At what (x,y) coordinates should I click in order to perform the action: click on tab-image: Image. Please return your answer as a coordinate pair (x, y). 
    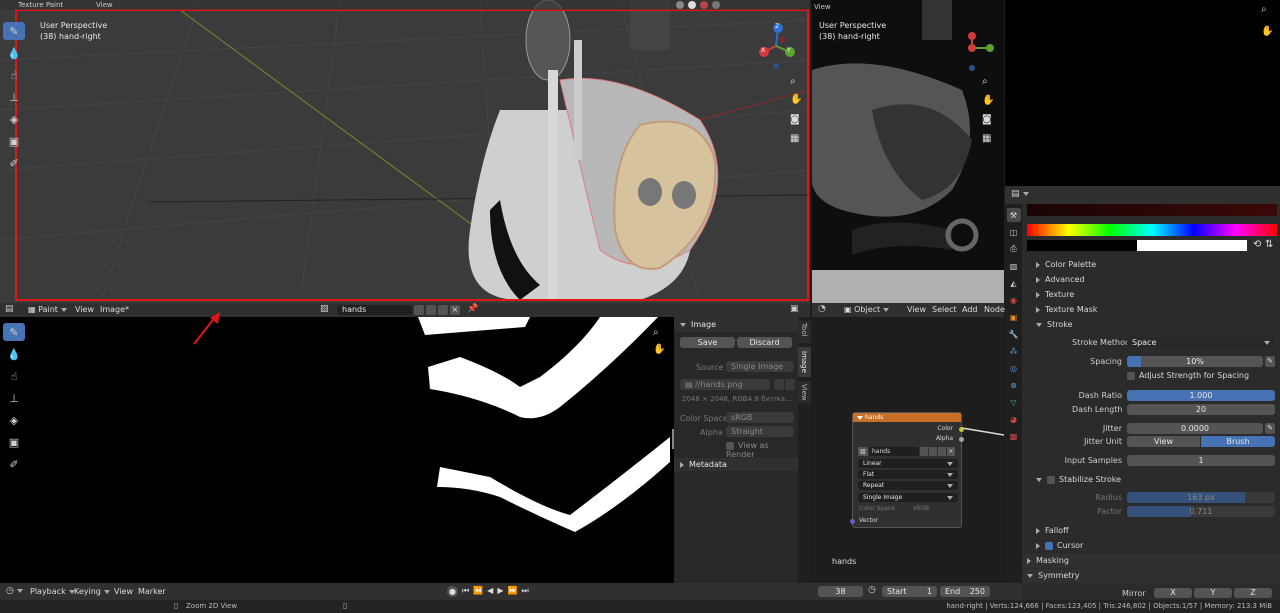
    Looking at the image, I should click on (804, 362).